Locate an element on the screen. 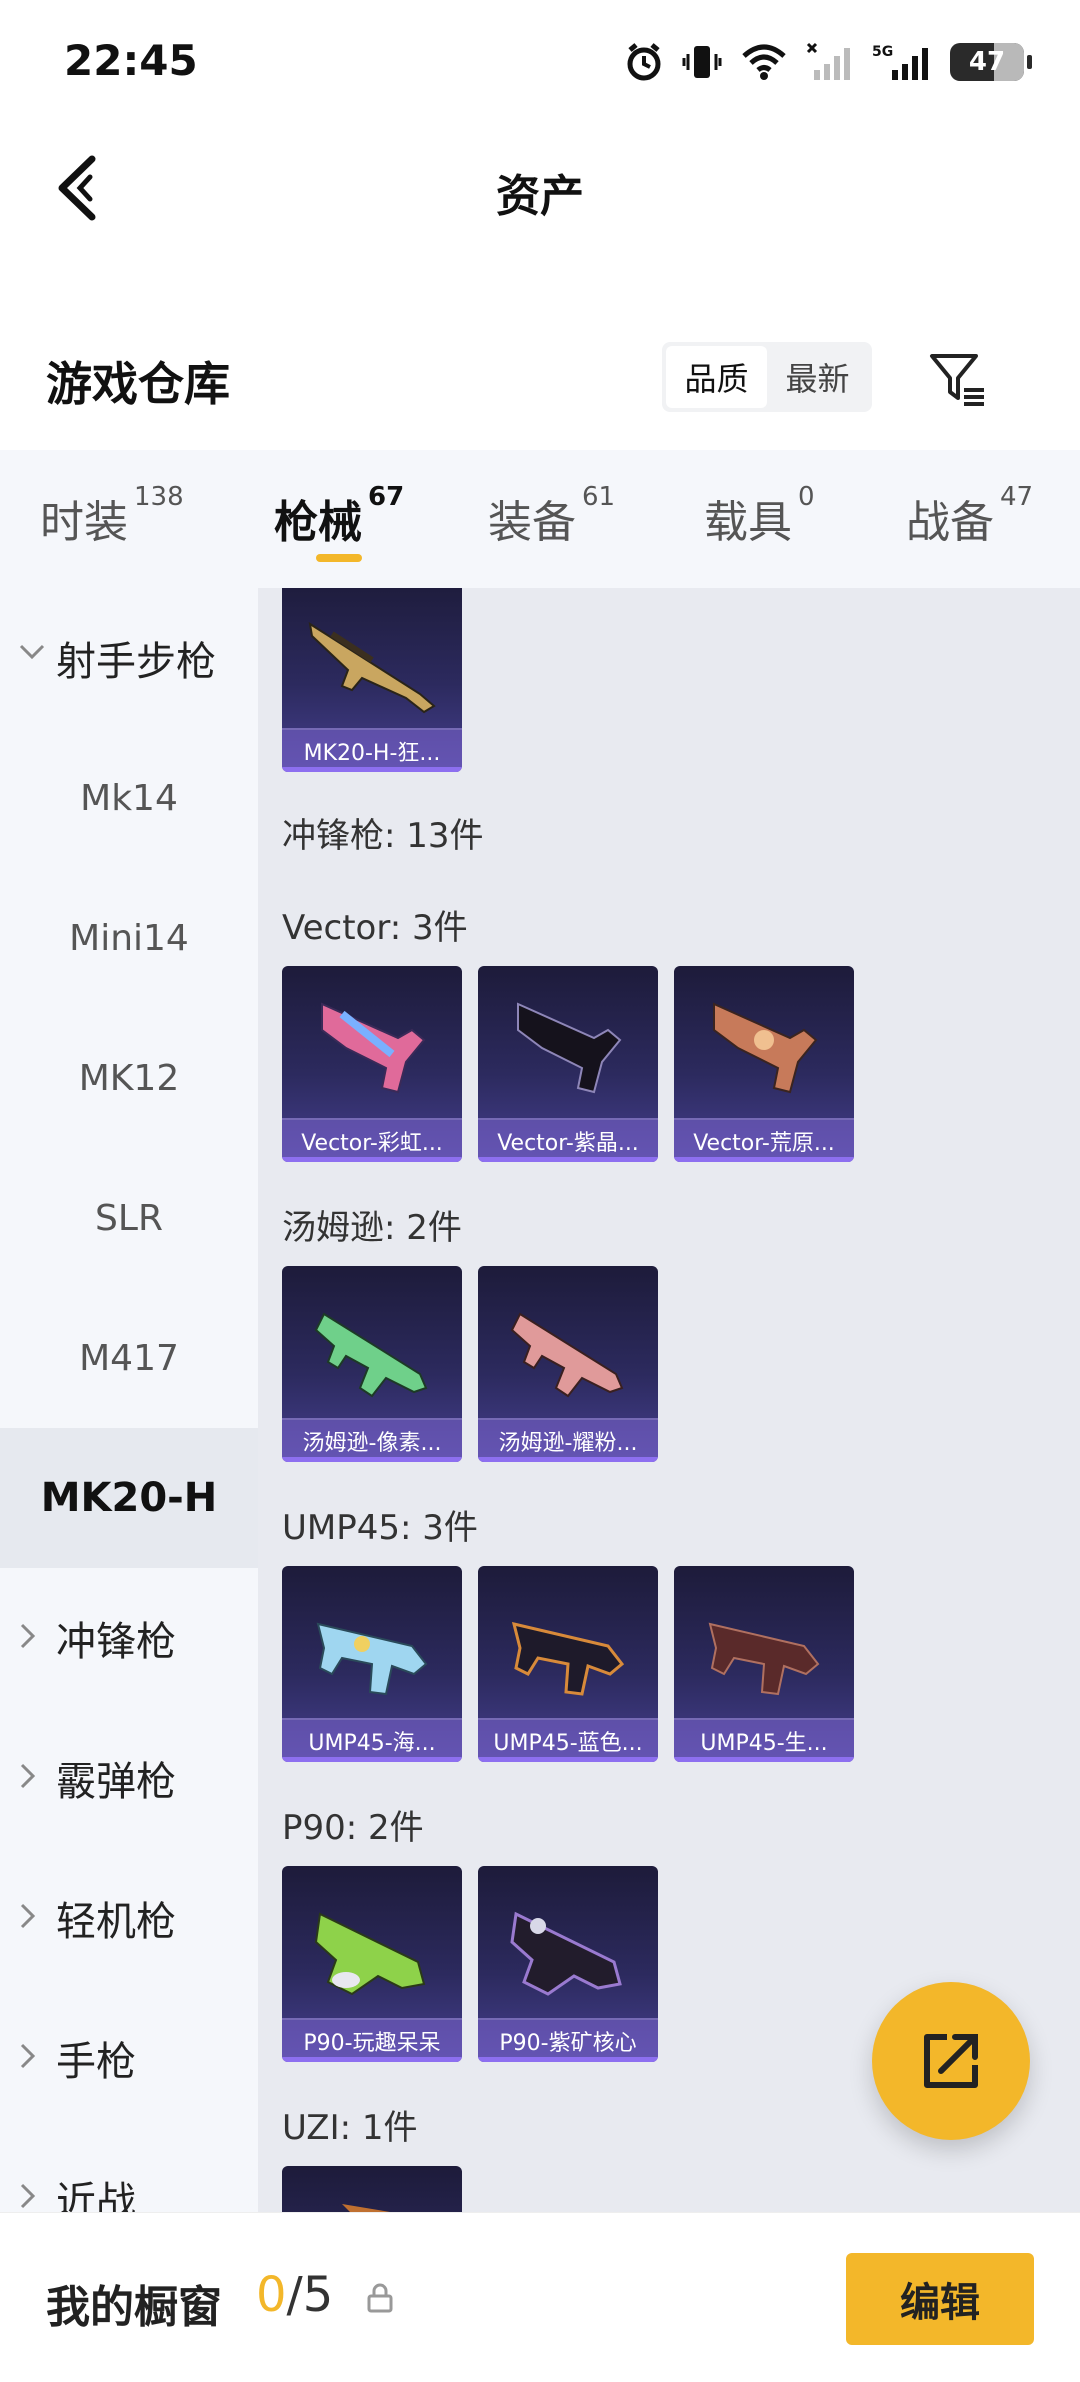 Image resolution: width=1080 pixels, height=2382 pixels. sidebar-item-marksman-rifles: 射手步枪 is located at coordinates (129, 658).